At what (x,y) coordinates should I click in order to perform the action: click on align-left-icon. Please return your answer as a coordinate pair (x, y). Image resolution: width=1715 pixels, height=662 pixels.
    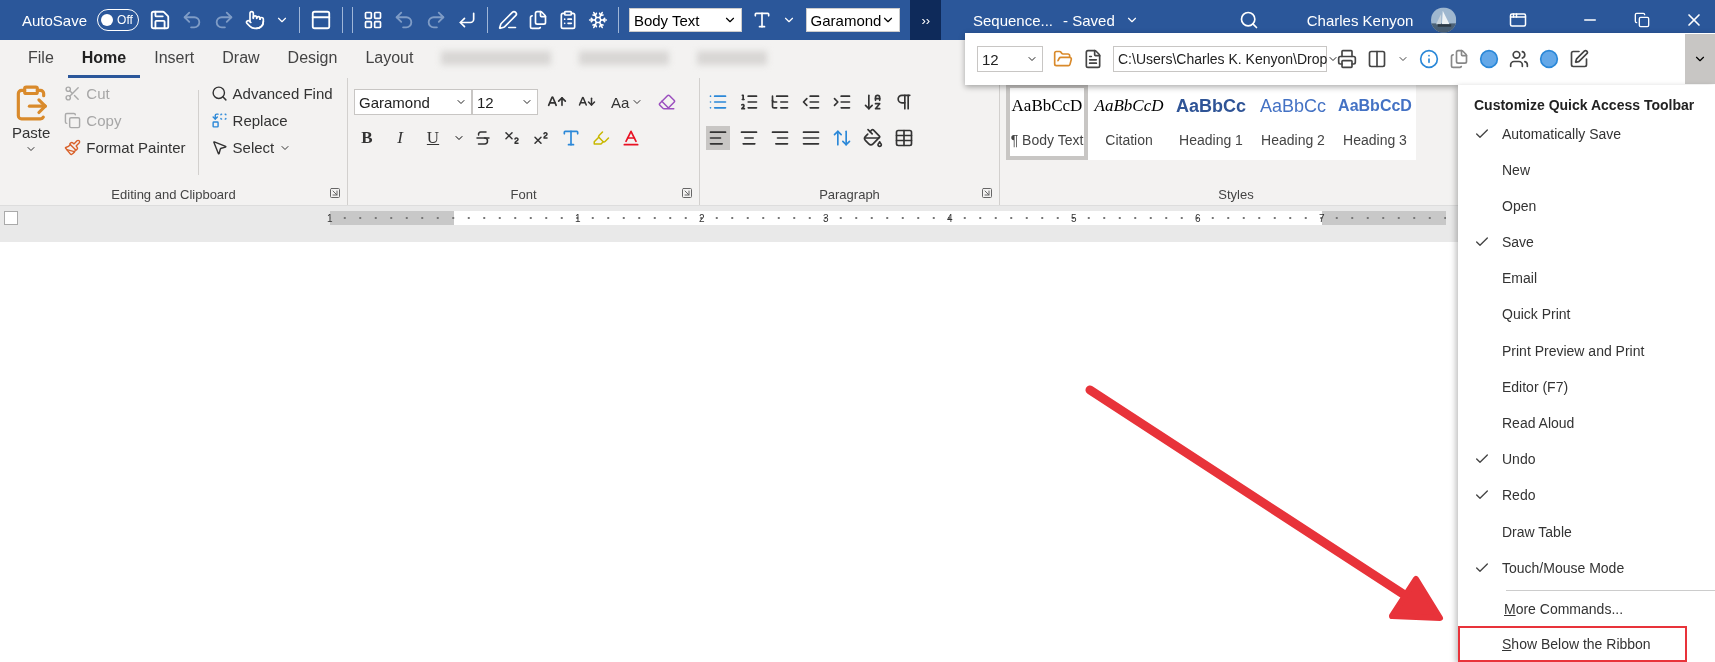
    Looking at the image, I should click on (718, 138).